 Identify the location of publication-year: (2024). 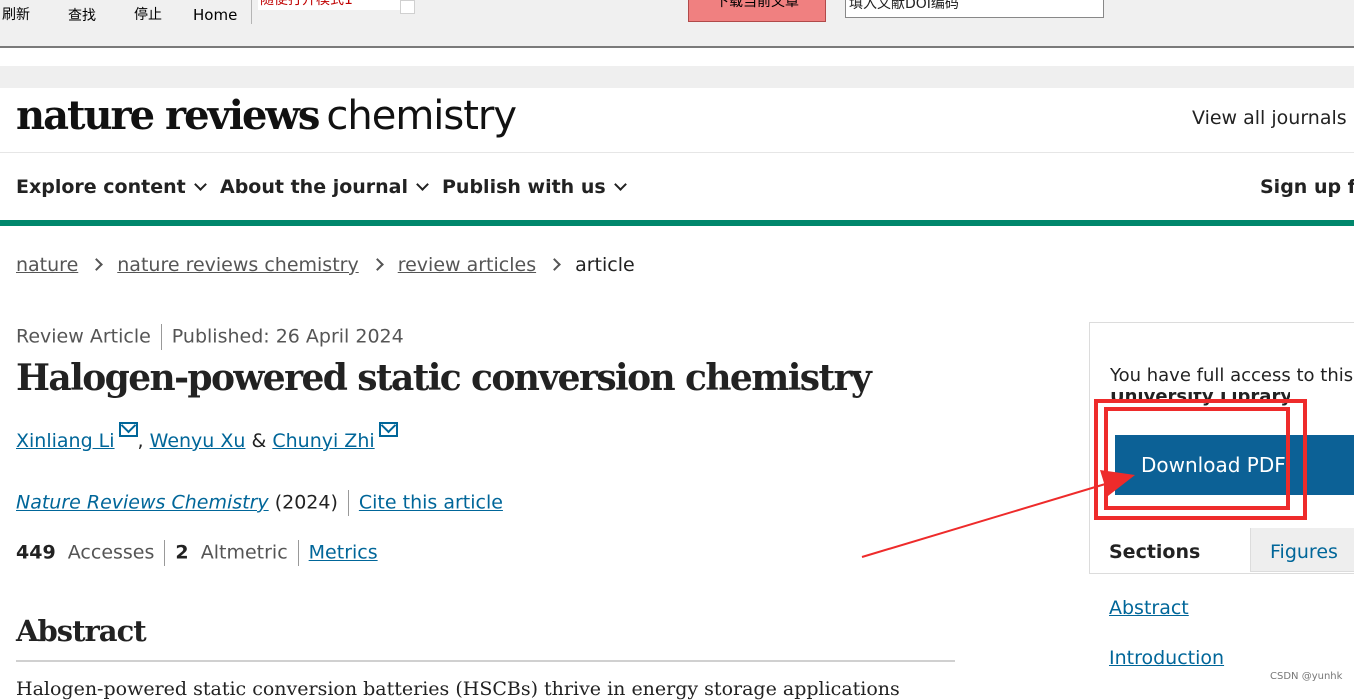
(303, 502).